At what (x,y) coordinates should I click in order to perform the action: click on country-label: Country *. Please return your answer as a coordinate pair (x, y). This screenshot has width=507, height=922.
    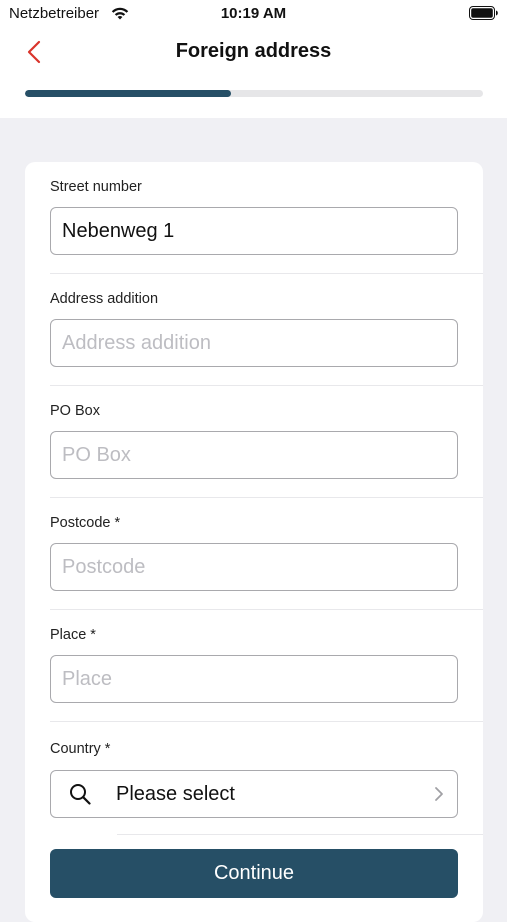
    Looking at the image, I should click on (80, 749).